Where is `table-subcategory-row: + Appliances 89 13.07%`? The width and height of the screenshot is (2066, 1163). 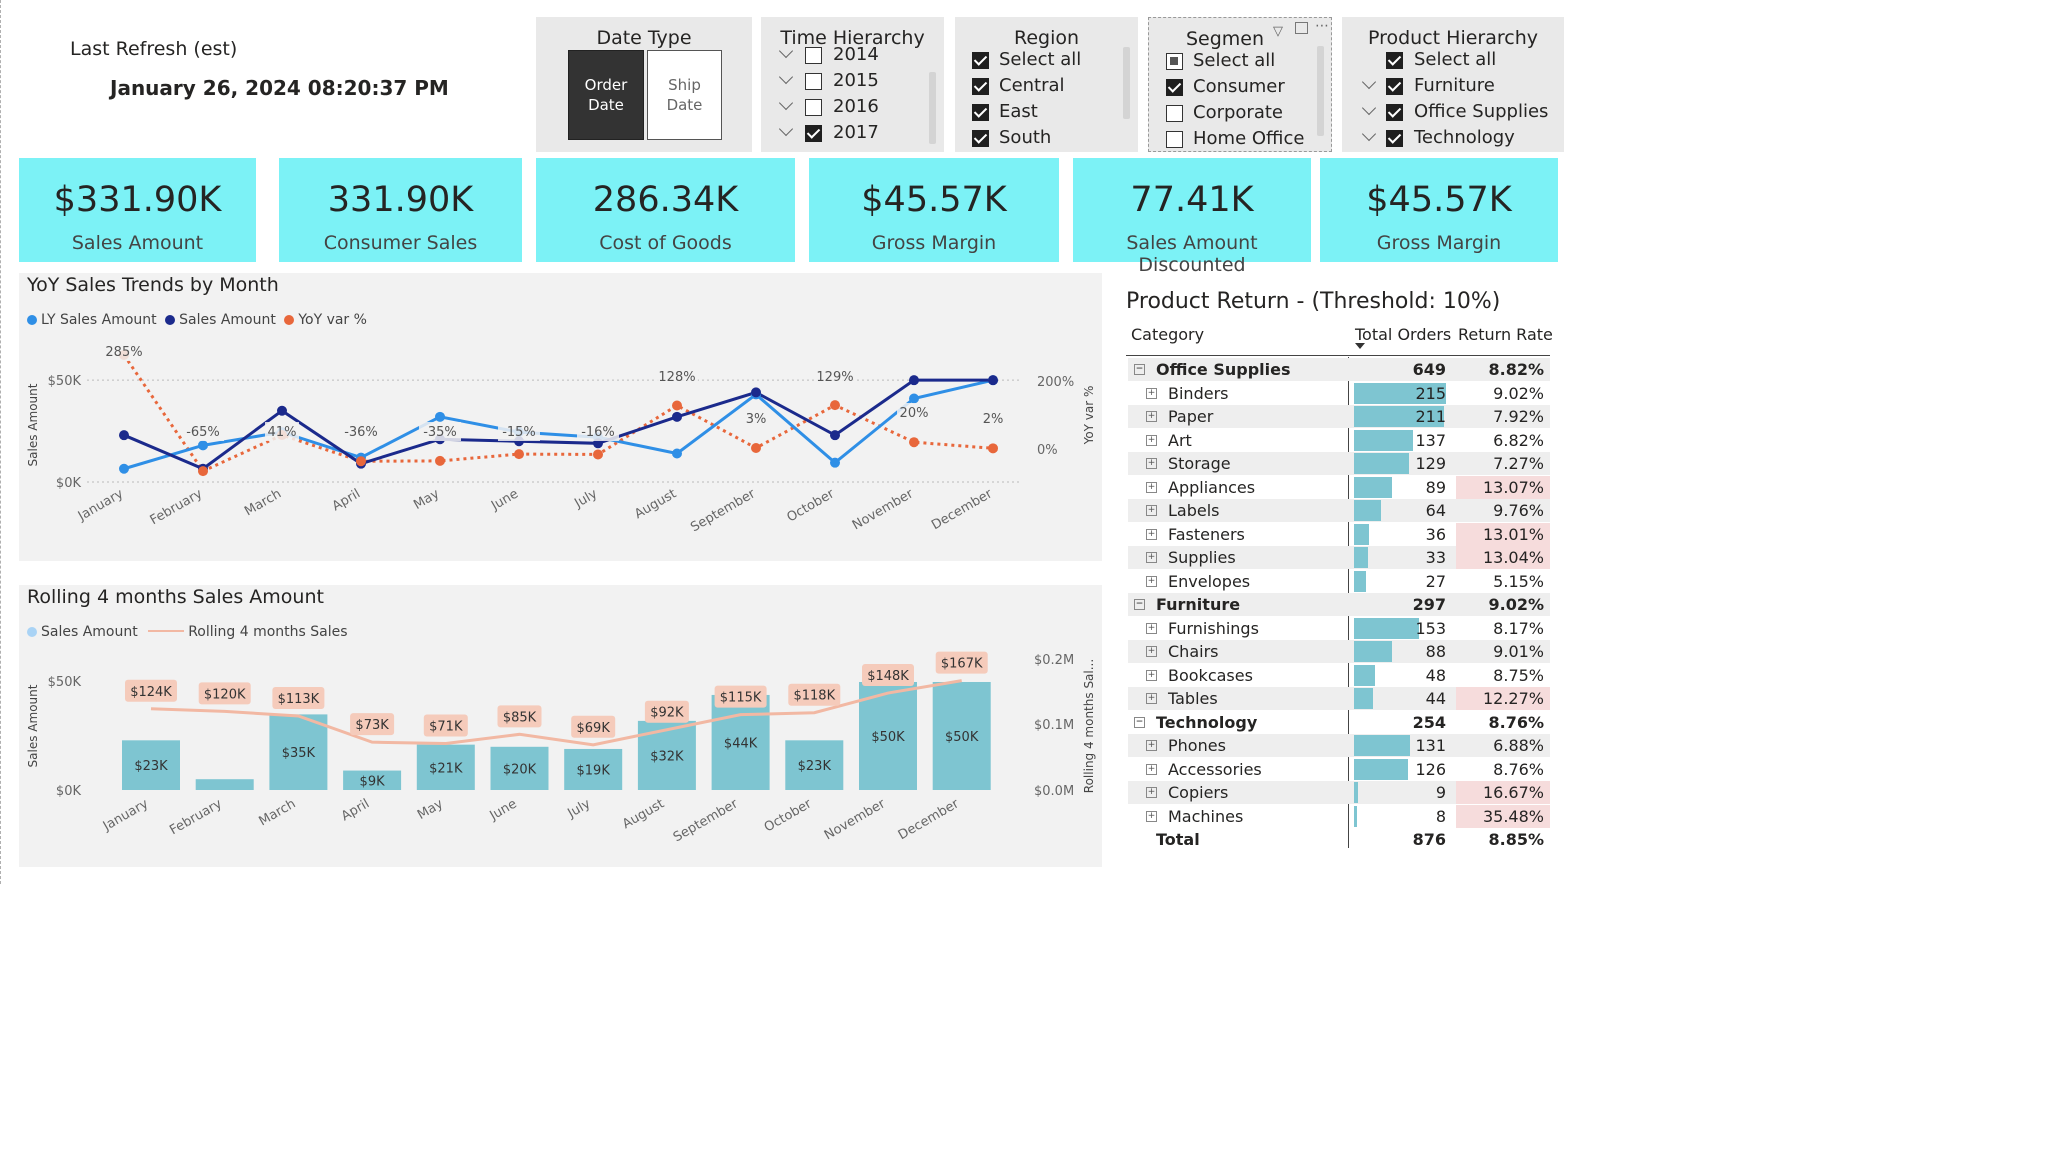
table-subcategory-row: + Appliances 89 13.07% is located at coordinates (1339, 487).